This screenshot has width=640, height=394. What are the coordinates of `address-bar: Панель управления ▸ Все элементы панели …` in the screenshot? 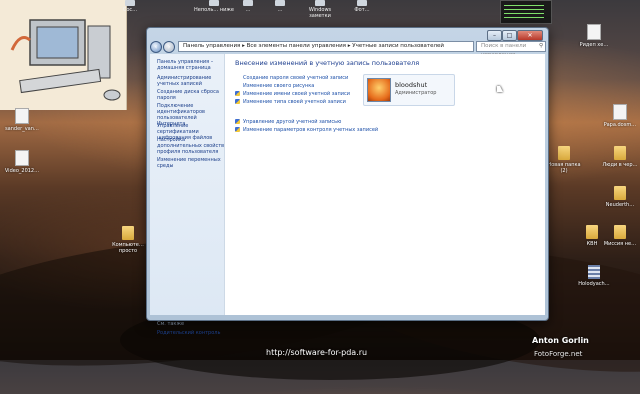 It's located at (326, 46).